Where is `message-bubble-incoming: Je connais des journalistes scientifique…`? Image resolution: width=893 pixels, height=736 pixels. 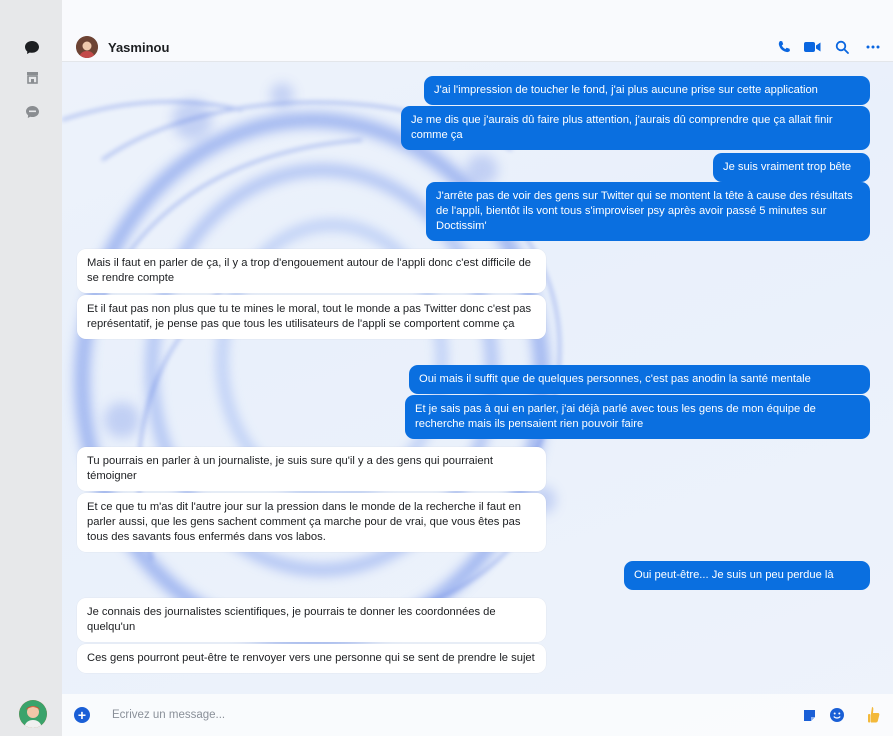
message-bubble-incoming: Je connais des journalistes scientifique… is located at coordinates (311, 620).